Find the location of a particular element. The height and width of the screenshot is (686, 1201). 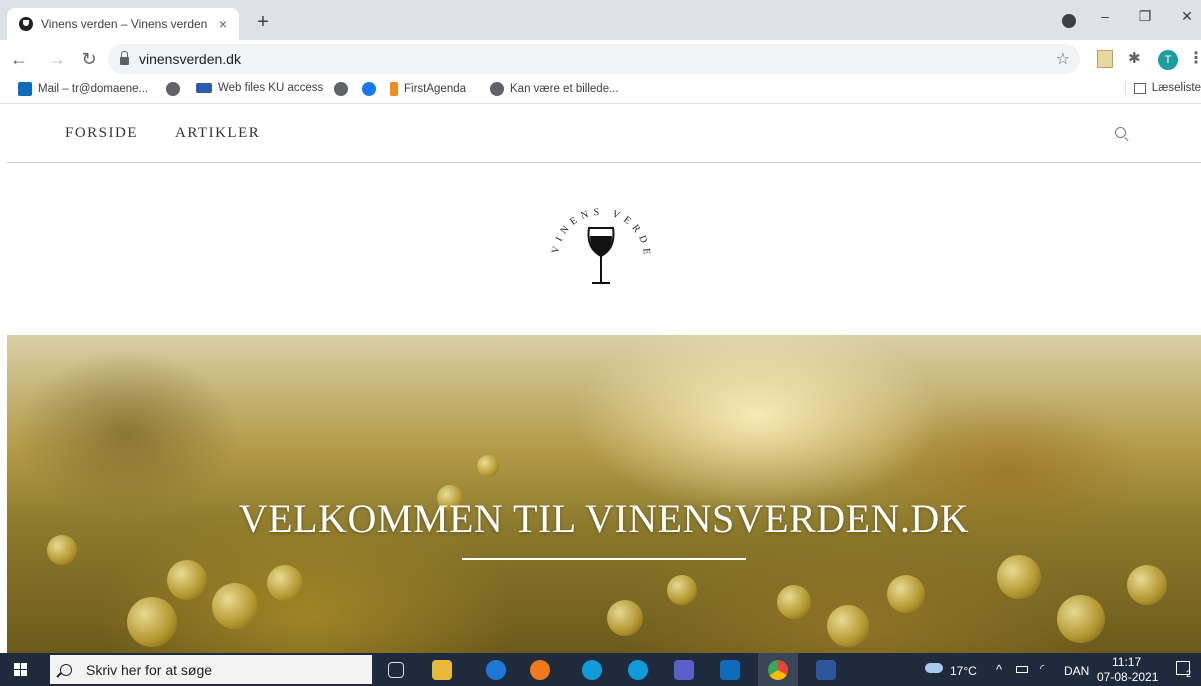

tab-title: Vinens verden – Vinens verden is located at coordinates (124, 24).